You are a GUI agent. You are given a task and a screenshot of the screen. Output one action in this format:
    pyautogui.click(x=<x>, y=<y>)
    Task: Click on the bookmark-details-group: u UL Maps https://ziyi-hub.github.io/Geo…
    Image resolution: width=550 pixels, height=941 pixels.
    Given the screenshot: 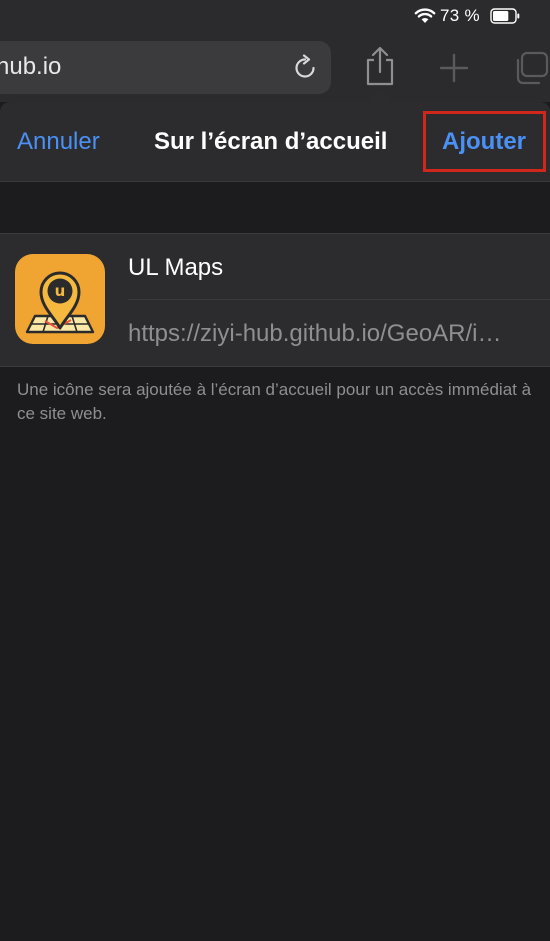 What is the action you would take?
    pyautogui.click(x=275, y=300)
    